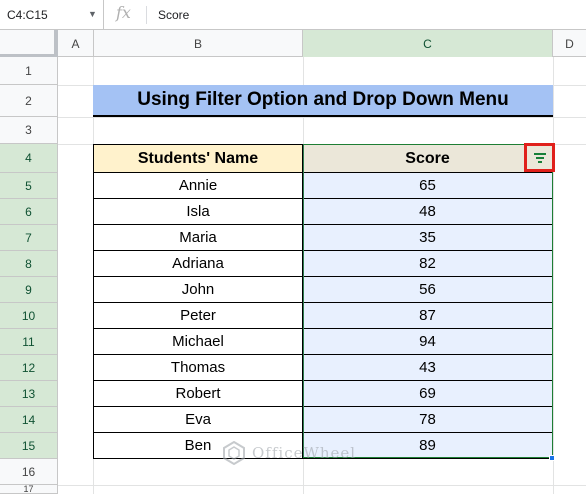 The image size is (586, 494). What do you see at coordinates (29, 186) in the screenshot?
I see `row-header-5: 5` at bounding box center [29, 186].